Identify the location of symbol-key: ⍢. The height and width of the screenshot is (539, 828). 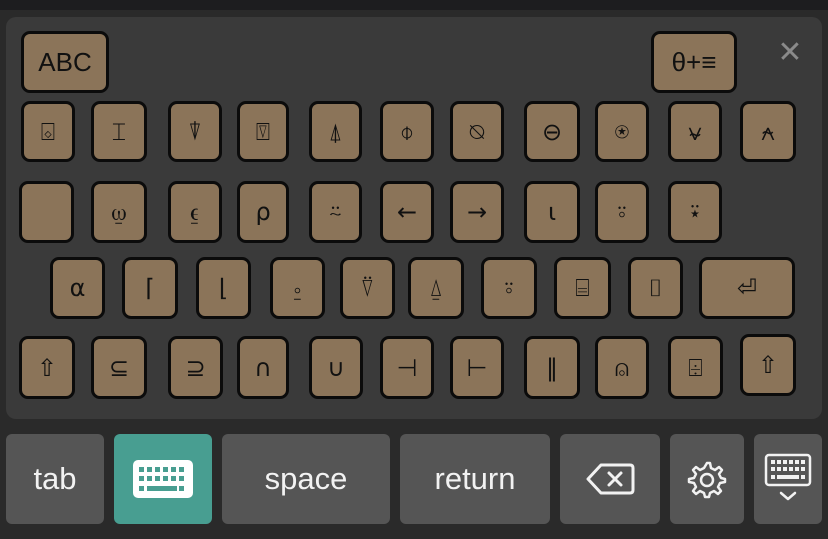
(367, 288).